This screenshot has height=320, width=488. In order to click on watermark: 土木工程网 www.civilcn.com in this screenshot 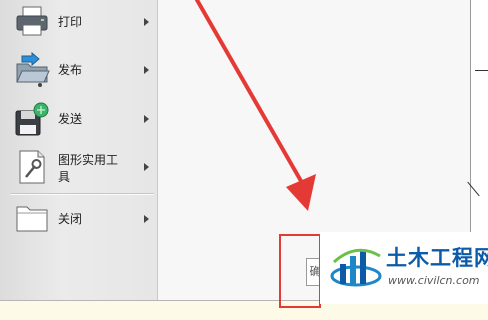, I will do `click(404, 268)`.